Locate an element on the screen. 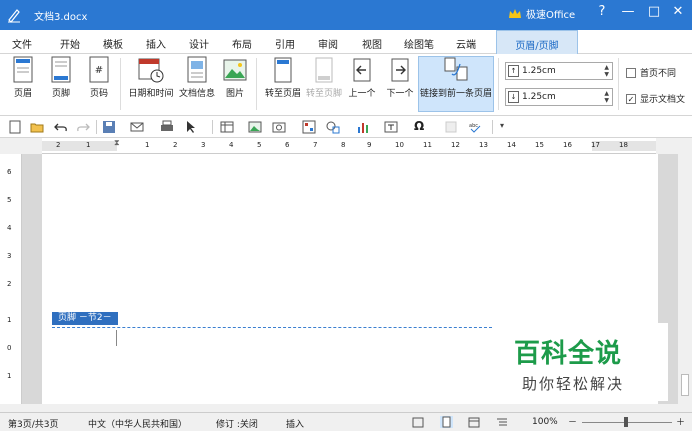 This screenshot has height=431, width=692. footer-button: 页脚 is located at coordinates (61, 77).